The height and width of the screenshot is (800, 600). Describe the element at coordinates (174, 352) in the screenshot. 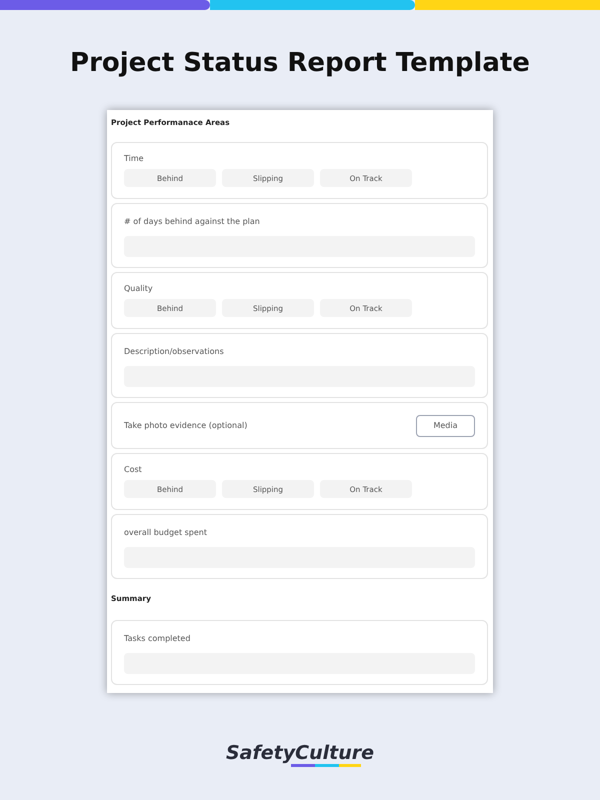

I see `field-label: Description/observations` at that location.